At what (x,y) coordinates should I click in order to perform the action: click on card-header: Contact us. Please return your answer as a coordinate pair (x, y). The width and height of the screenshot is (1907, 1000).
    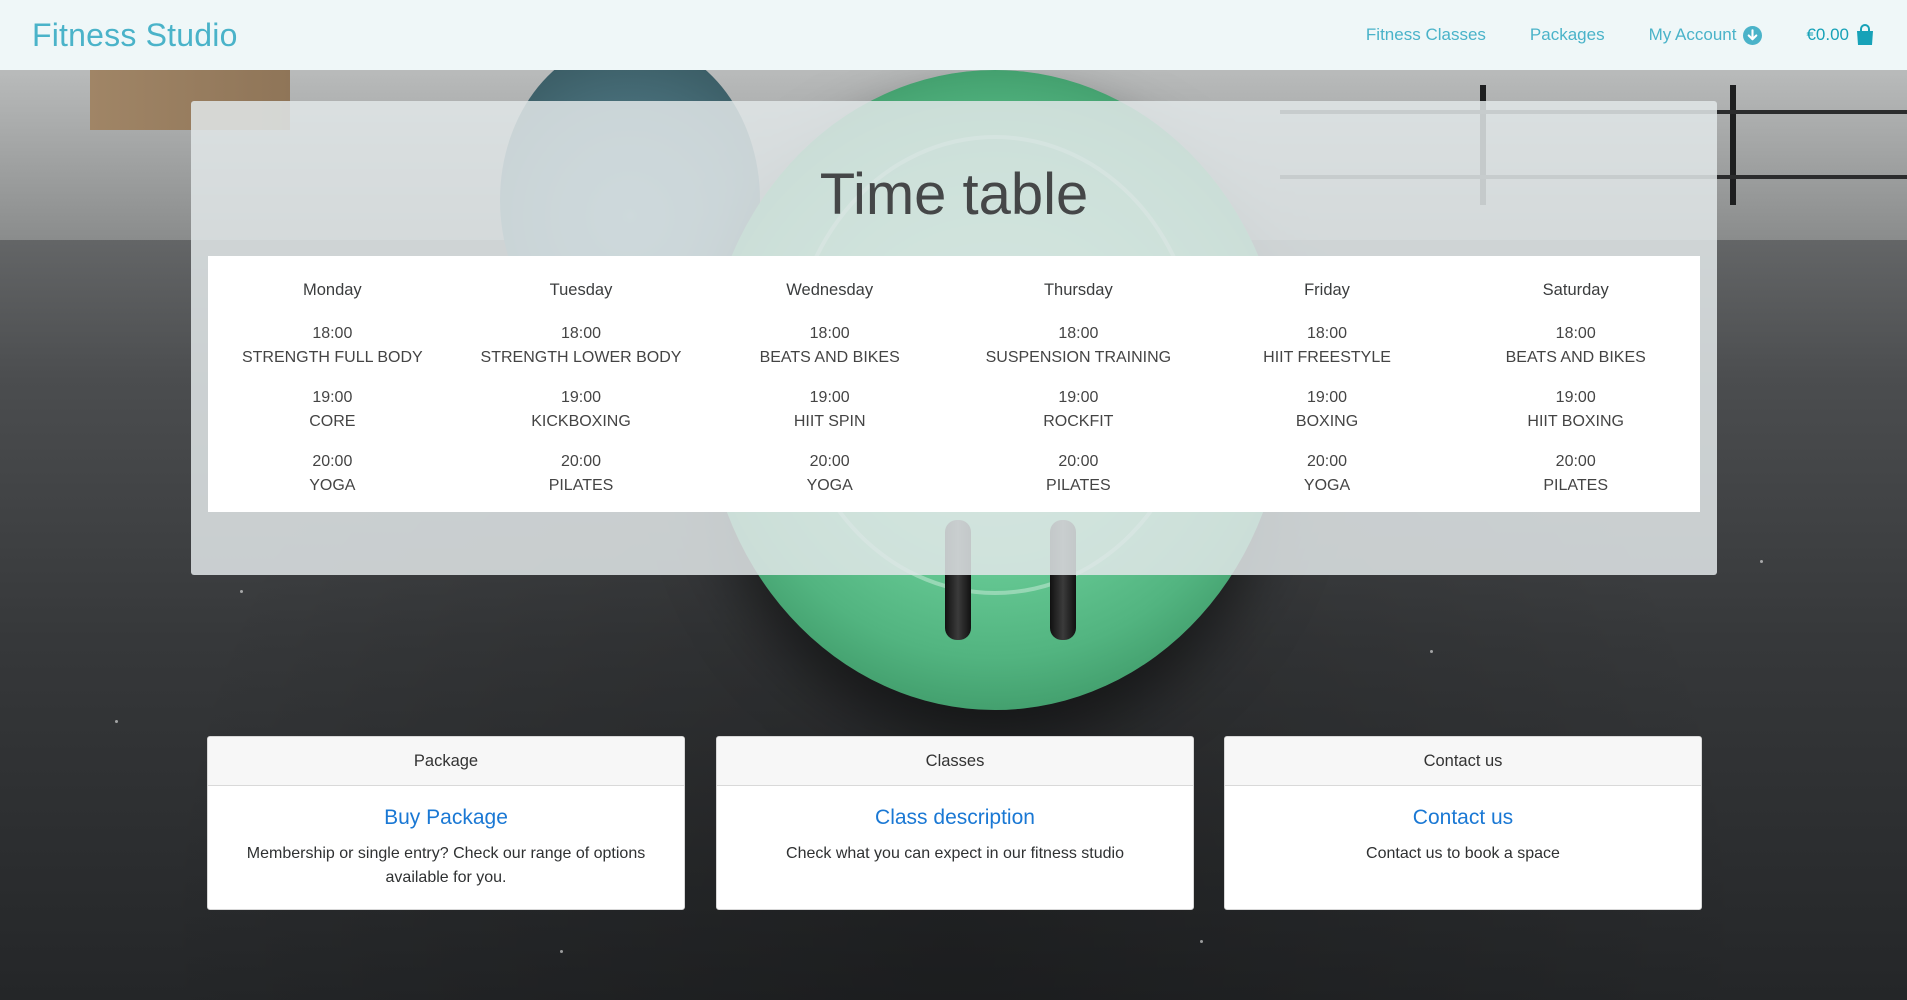
    Looking at the image, I should click on (1463, 761).